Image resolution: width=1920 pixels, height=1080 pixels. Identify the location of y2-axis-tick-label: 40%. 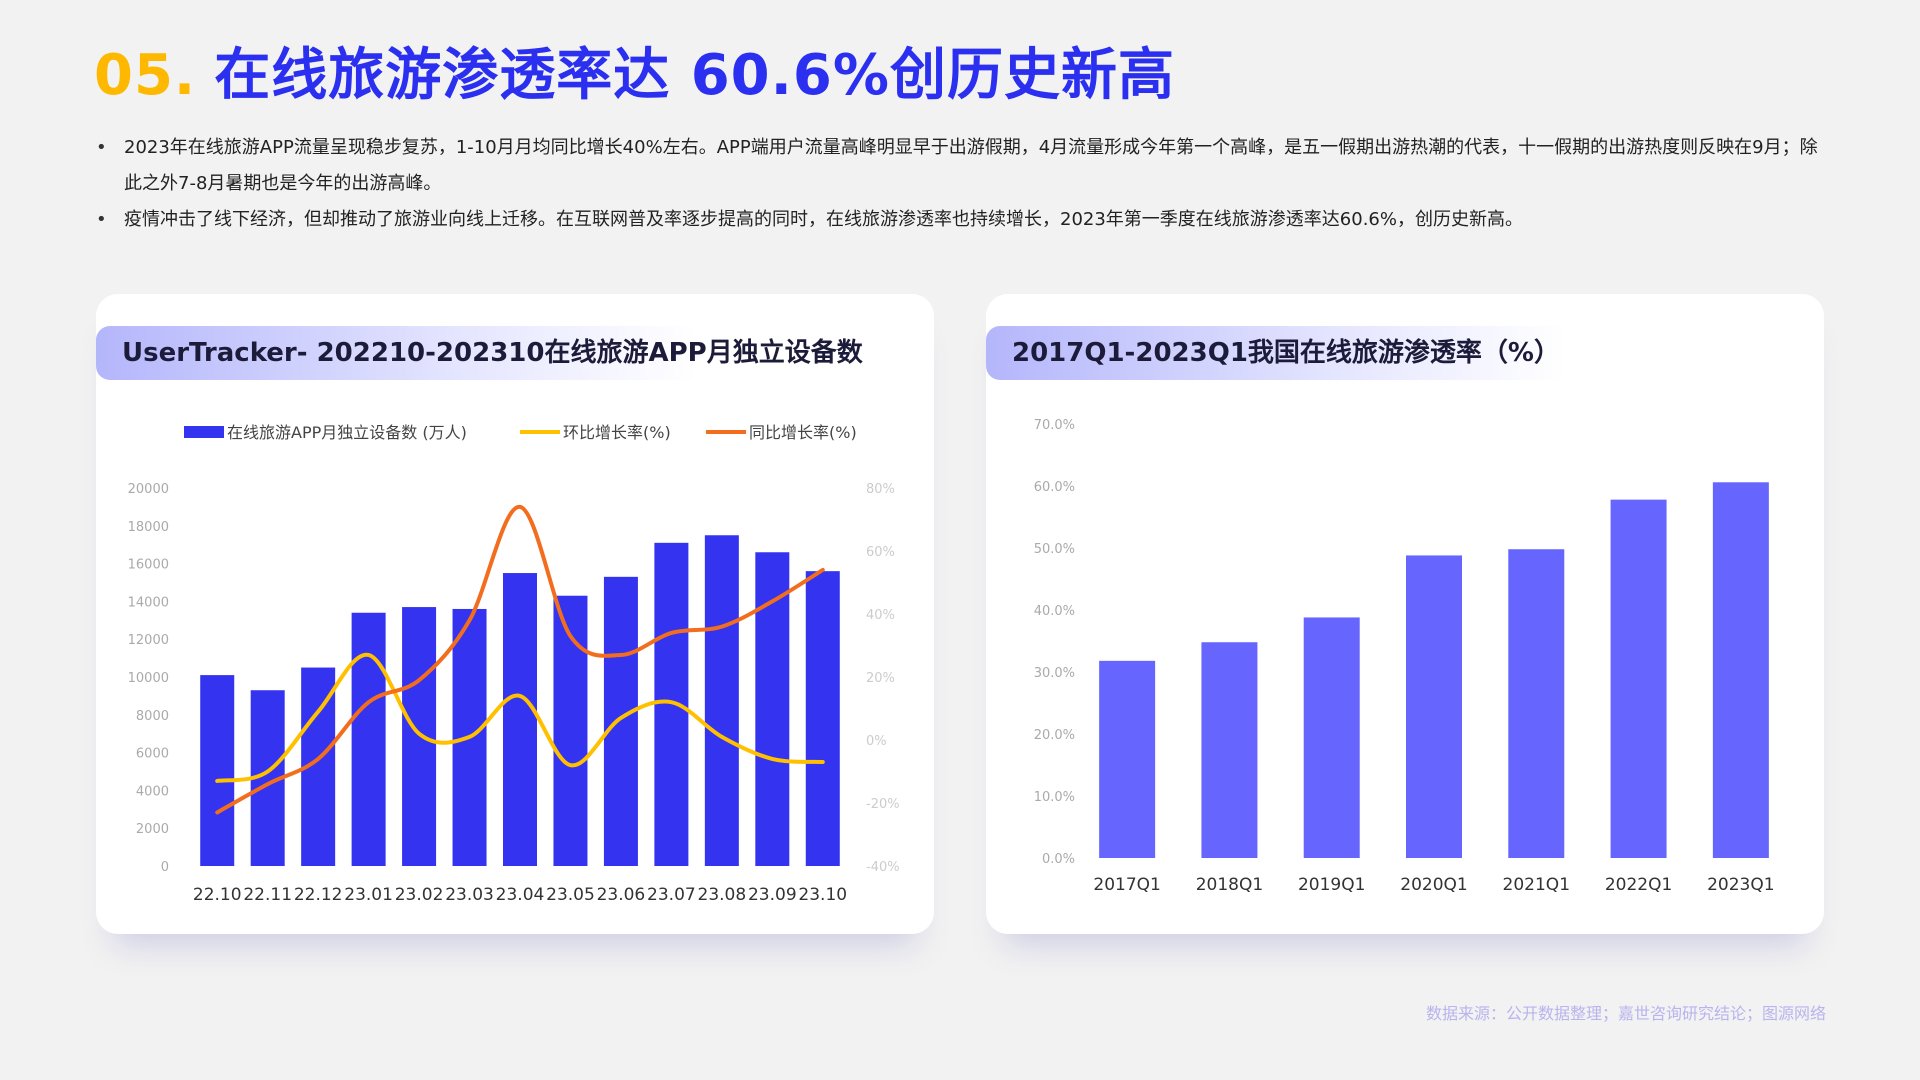
(880, 615).